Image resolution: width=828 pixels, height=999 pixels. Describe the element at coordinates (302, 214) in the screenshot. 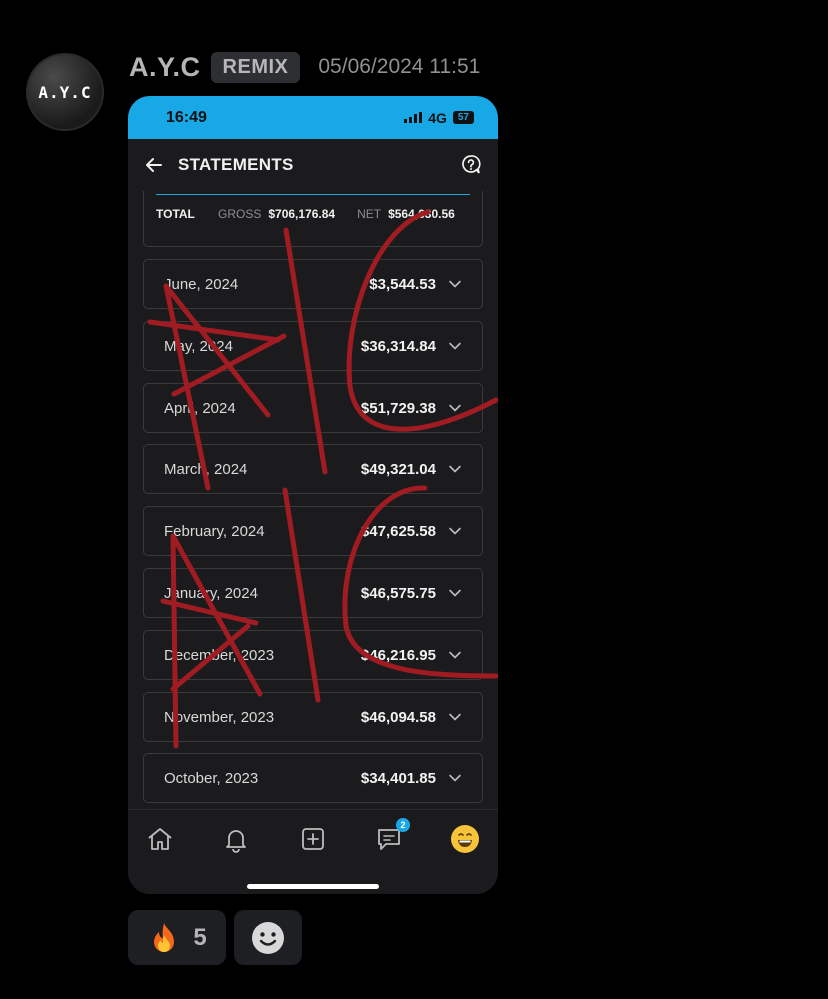

I see `gross-value: $706,176.84` at that location.